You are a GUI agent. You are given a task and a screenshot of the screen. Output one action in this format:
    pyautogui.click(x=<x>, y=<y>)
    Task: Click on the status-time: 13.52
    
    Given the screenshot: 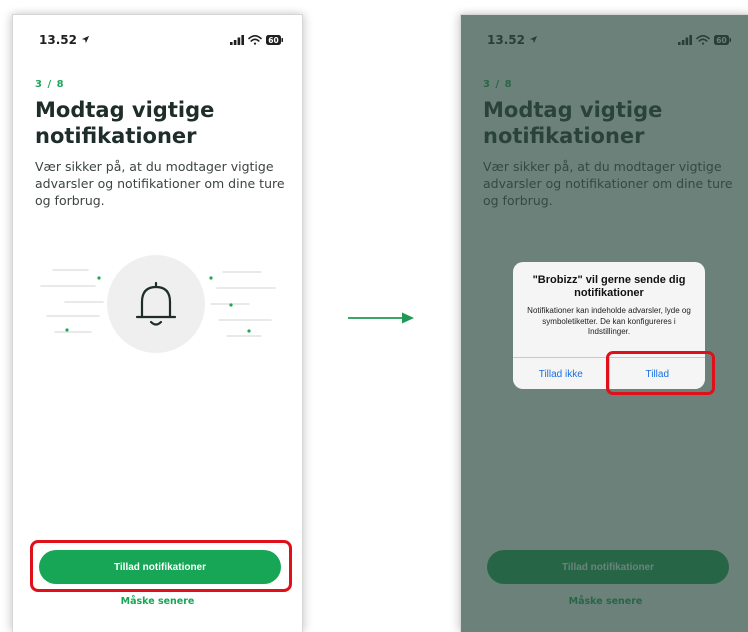 What is the action you would take?
    pyautogui.click(x=64, y=40)
    